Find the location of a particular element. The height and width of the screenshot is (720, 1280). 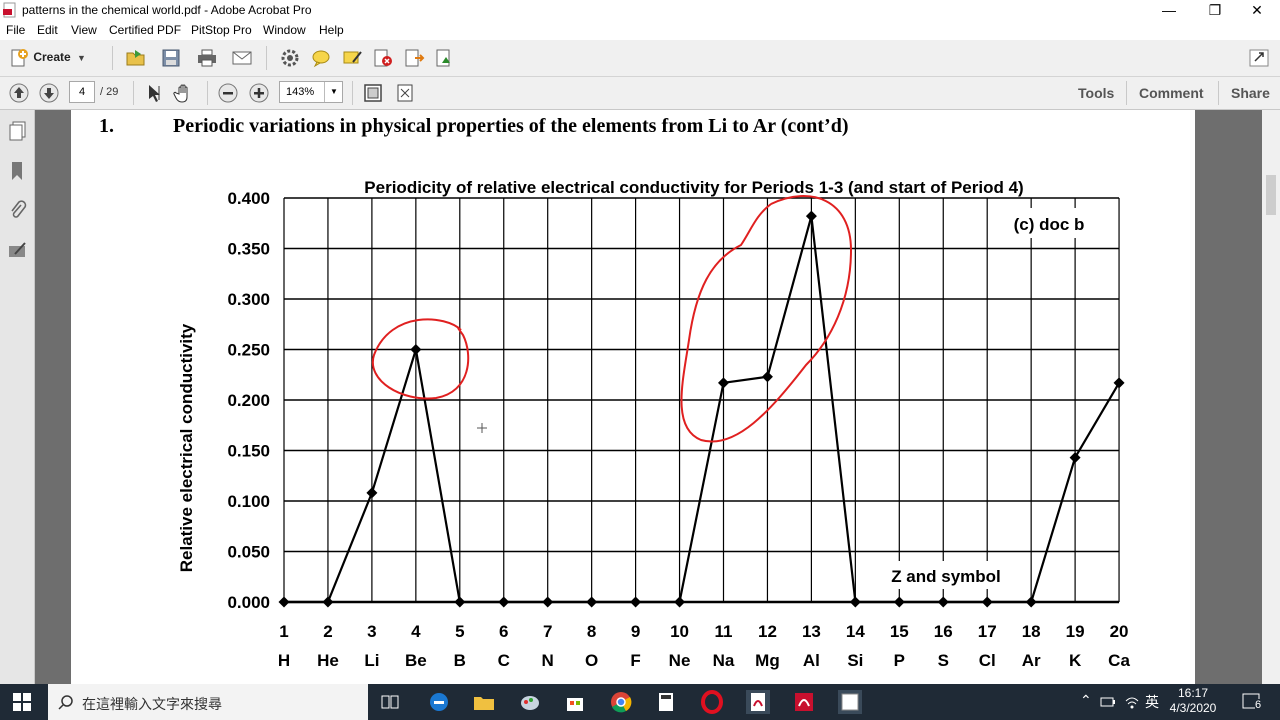

y-tick-label: 0.000 is located at coordinates (248, 602).